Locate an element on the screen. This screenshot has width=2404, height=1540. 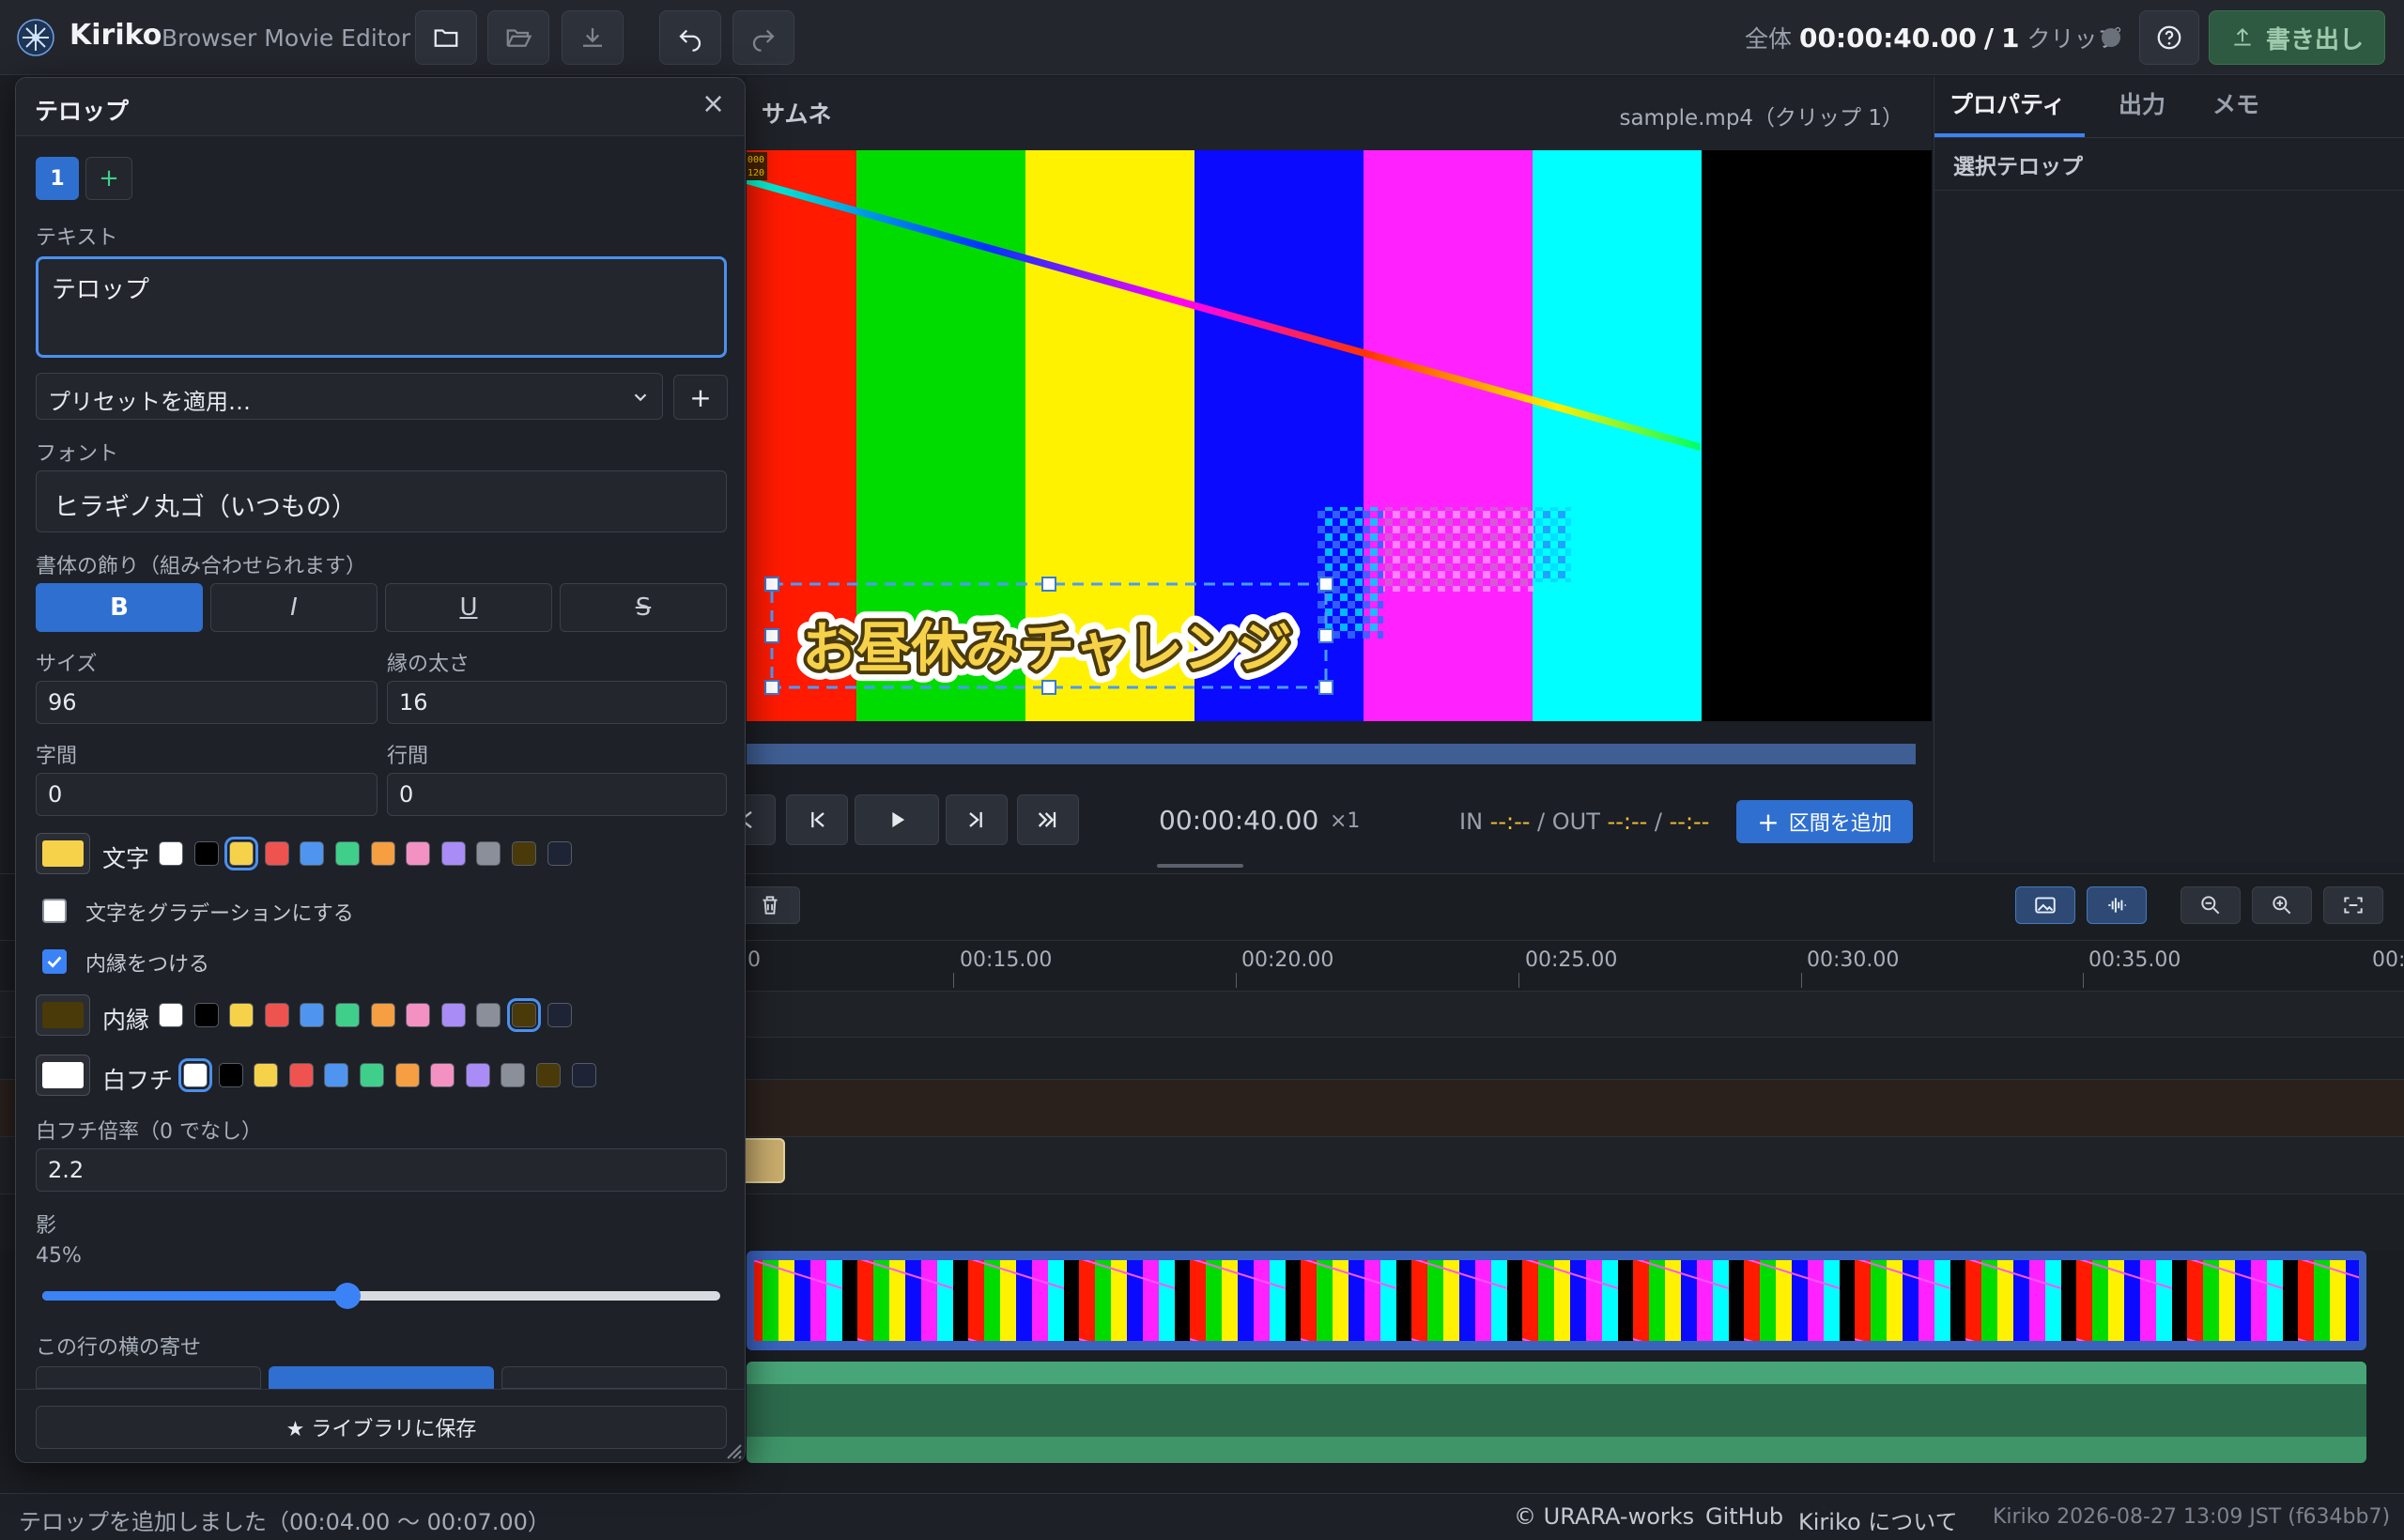
preview-tab: サムネ is located at coordinates (797, 113).